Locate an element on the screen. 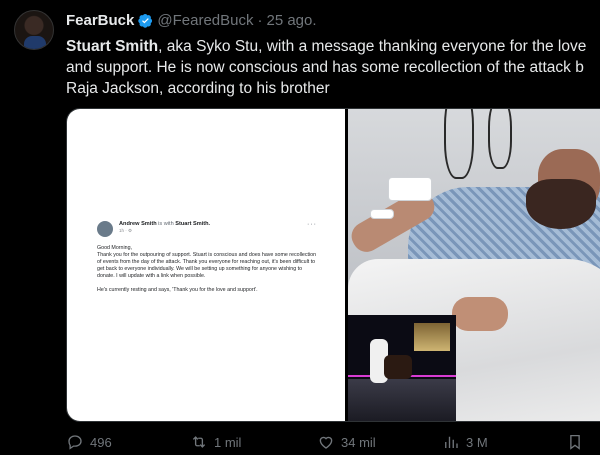 The height and width of the screenshot is (455, 600). embedded-post-author-line: Andrew Smith is with Stuart Smith. is located at coordinates (164, 224).